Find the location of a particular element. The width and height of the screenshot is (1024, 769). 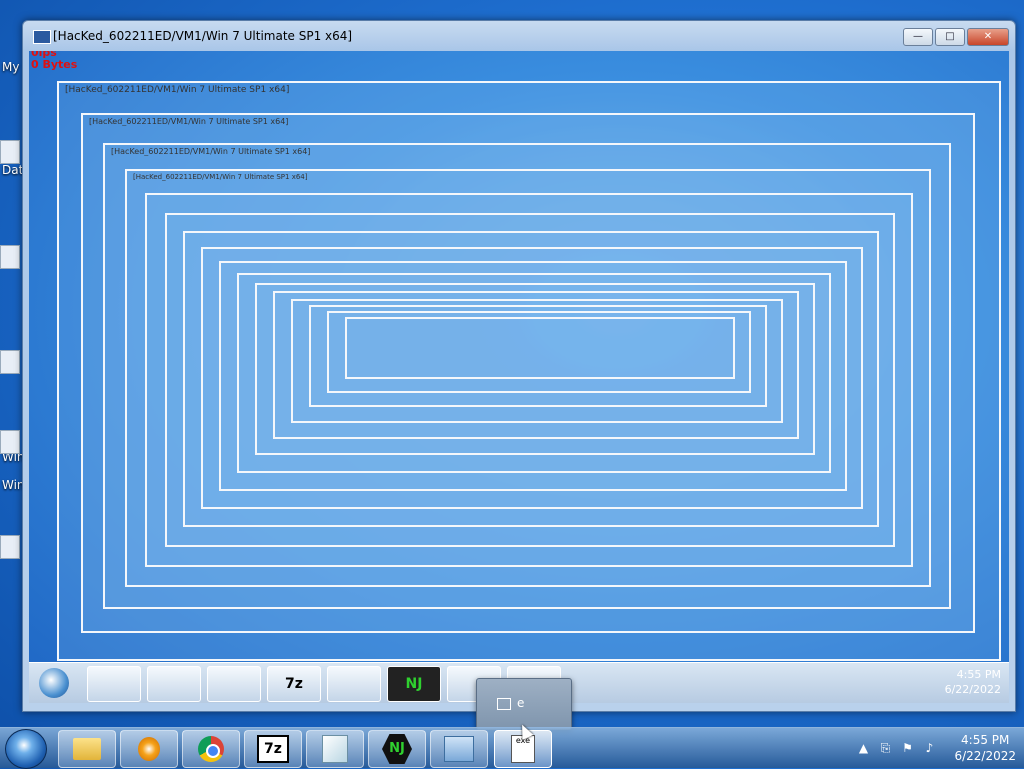

network-icon is located at coordinates (459, 749).